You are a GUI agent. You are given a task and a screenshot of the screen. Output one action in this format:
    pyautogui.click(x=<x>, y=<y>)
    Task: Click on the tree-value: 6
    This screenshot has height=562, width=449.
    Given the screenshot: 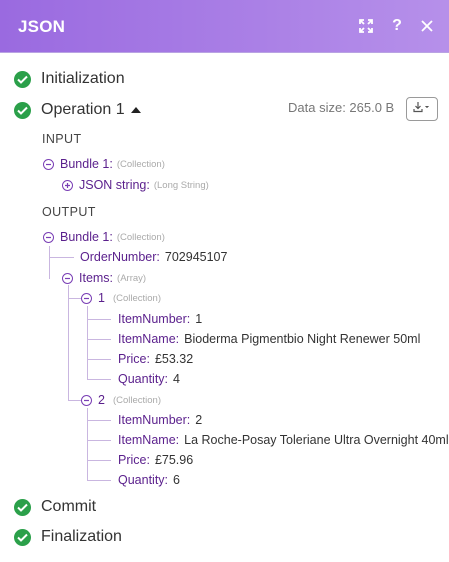 What is the action you would take?
    pyautogui.click(x=176, y=480)
    